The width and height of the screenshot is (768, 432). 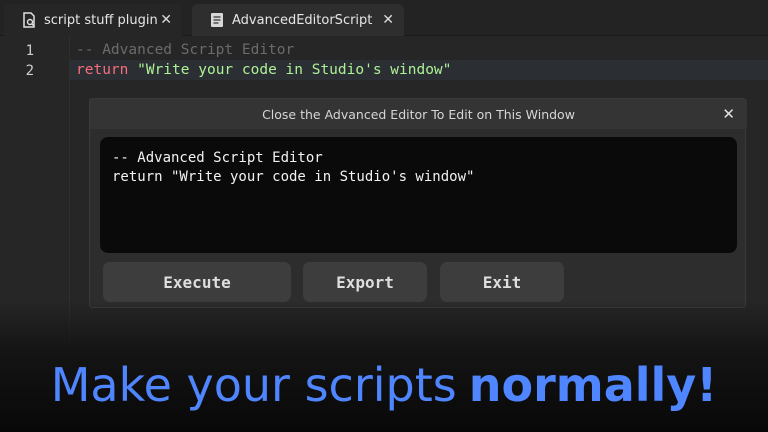 I want to click on tab-advanced-editor-script: AdvancedEditorScript ✕, so click(x=298, y=20).